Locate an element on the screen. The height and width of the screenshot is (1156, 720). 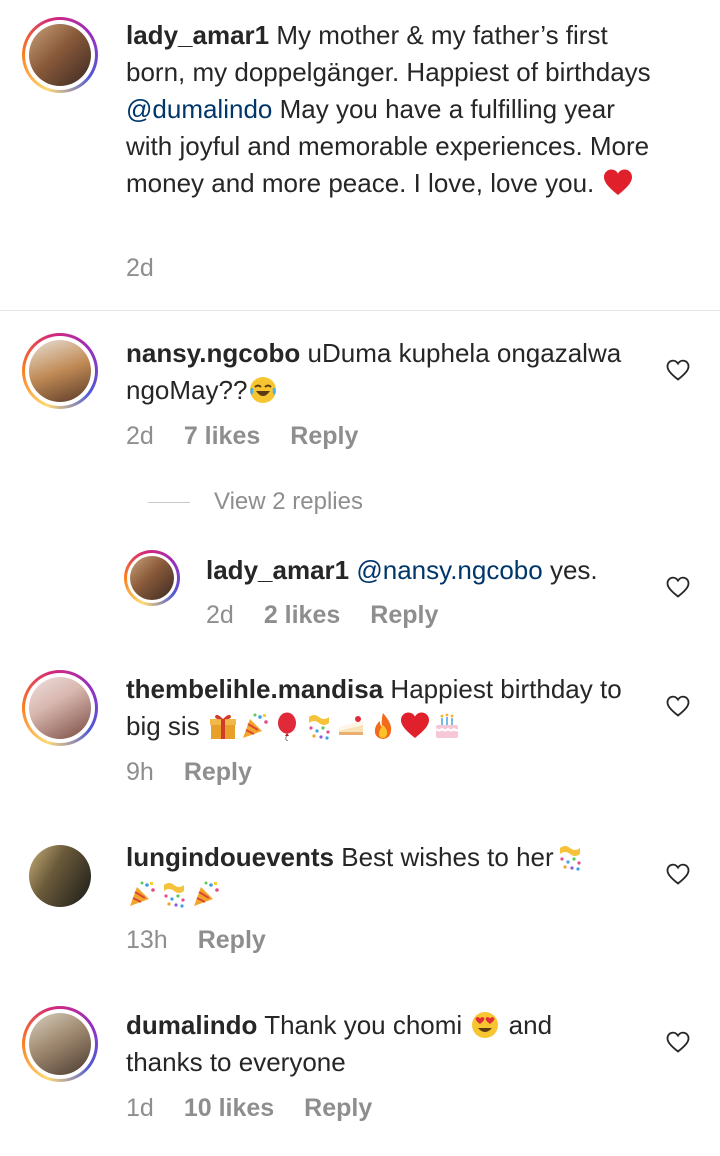
comment-meta: 1d 10 likes Reply is located at coordinates (264, 1108).